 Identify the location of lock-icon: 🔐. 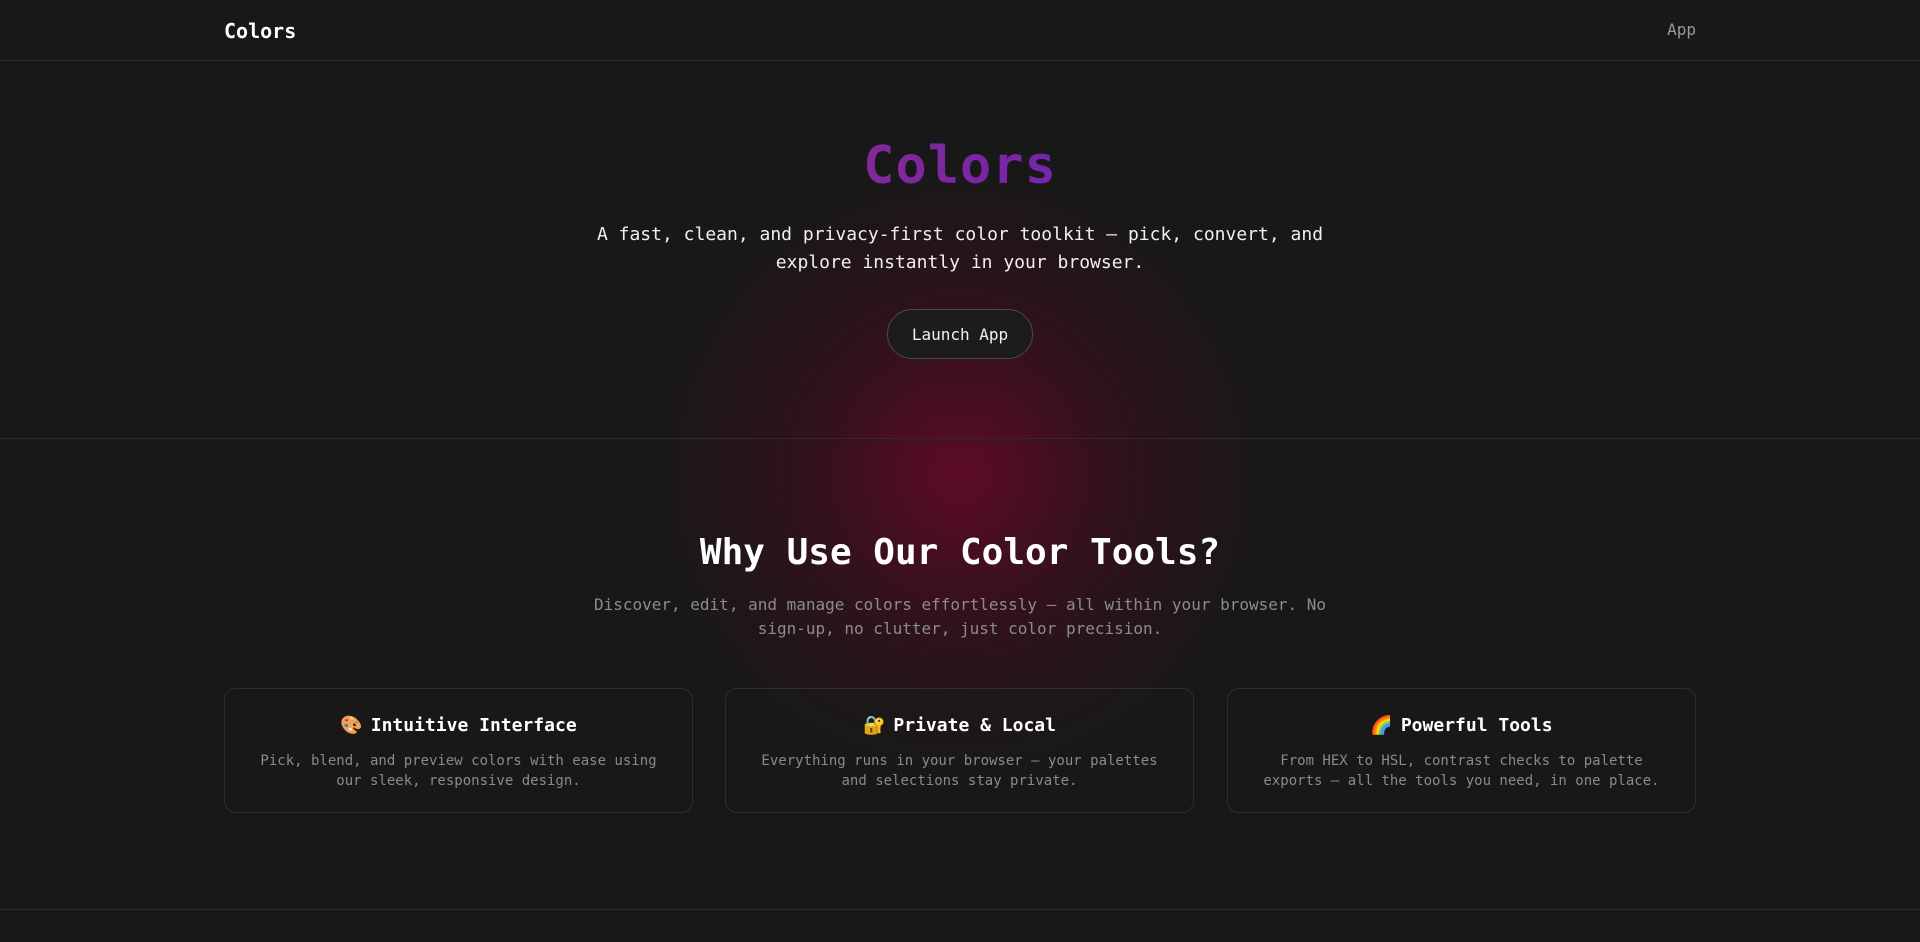
(874, 725).